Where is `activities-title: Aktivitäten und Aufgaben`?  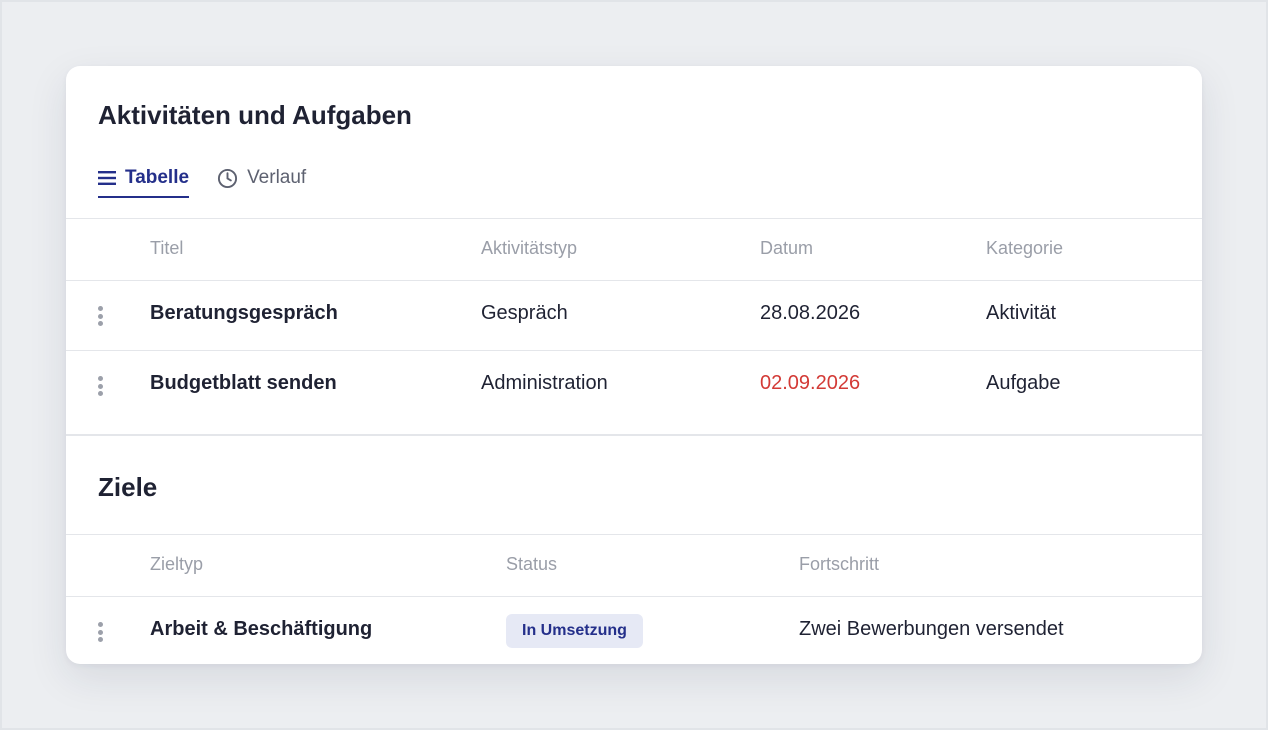
activities-title: Aktivitäten und Aufgaben is located at coordinates (255, 115).